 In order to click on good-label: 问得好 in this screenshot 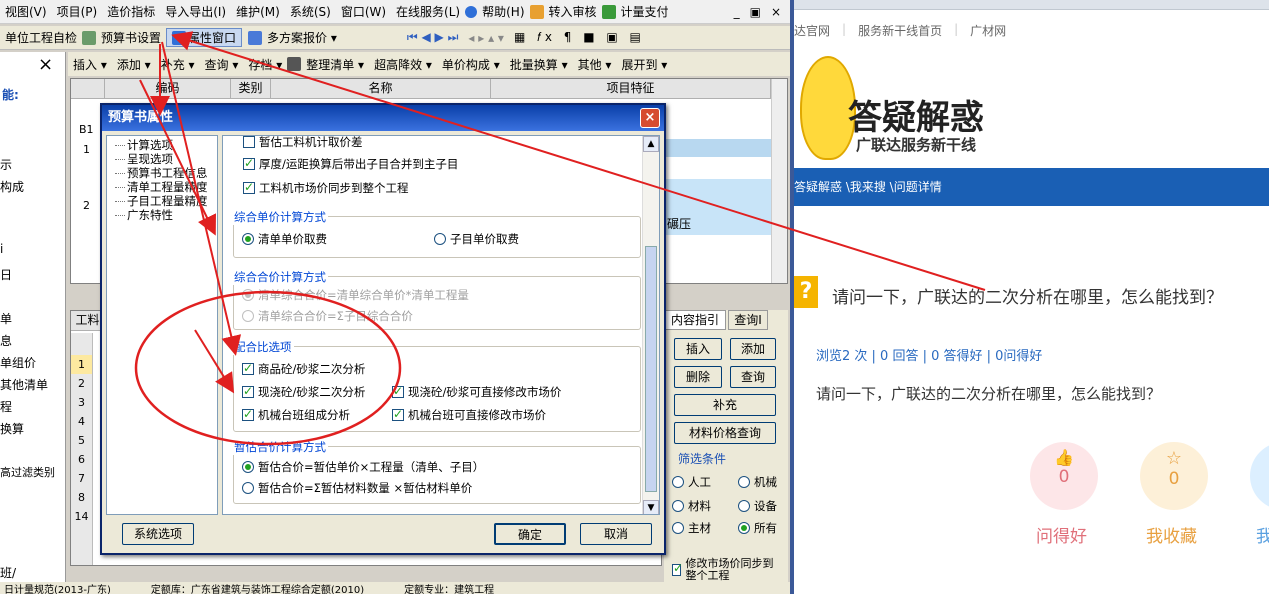, I will do `click(1061, 534)`.